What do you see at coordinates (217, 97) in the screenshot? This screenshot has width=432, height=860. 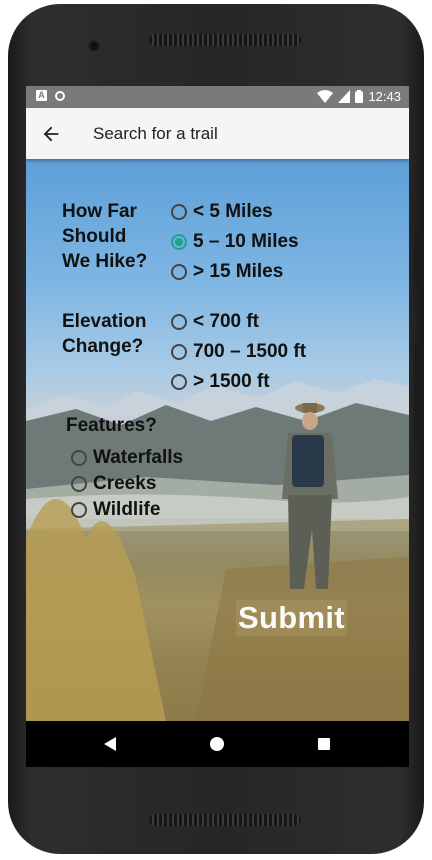 I see `status-bar: A 12:43` at bounding box center [217, 97].